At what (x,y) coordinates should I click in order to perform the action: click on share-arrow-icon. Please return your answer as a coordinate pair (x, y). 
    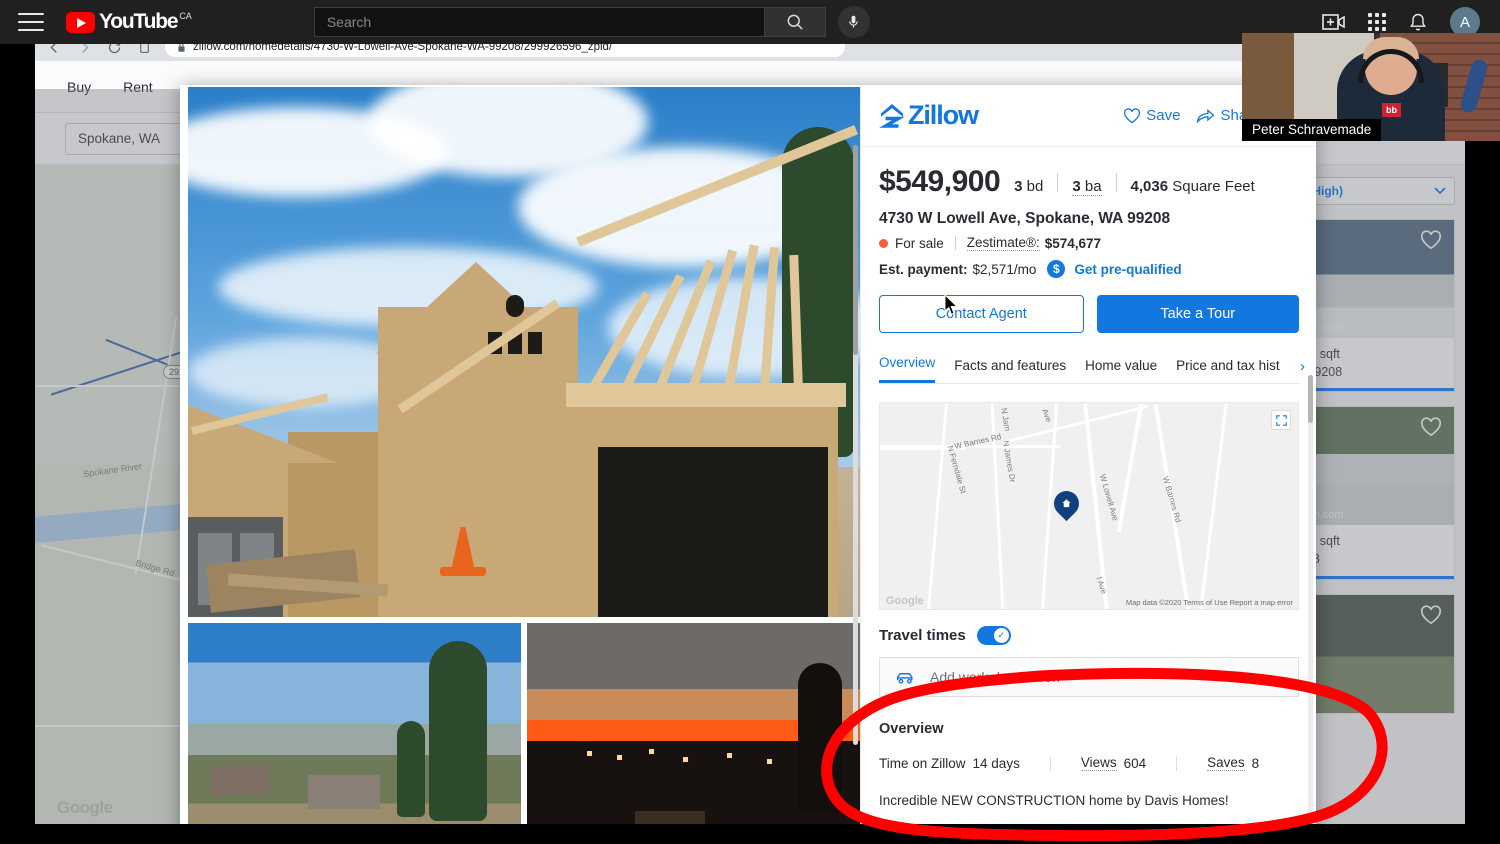
    Looking at the image, I should click on (1206, 115).